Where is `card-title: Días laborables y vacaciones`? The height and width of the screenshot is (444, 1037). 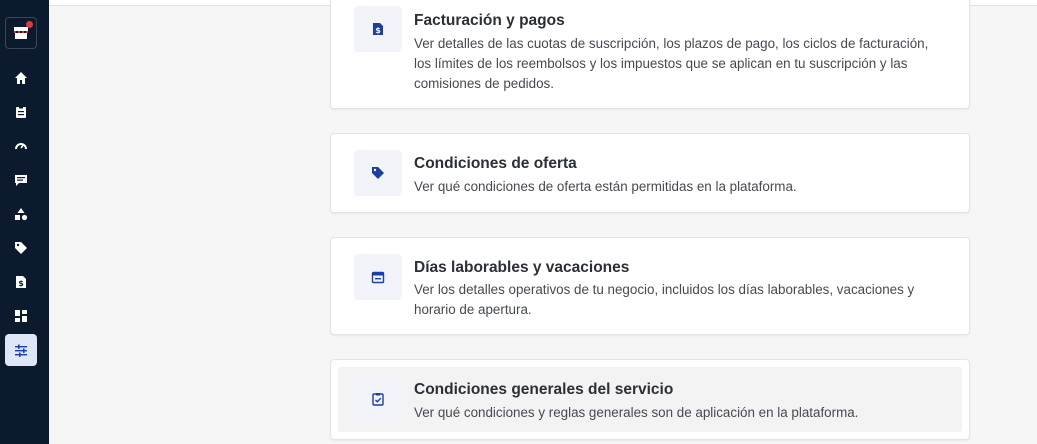 card-title: Días laborables y vacaciones is located at coordinates (522, 267).